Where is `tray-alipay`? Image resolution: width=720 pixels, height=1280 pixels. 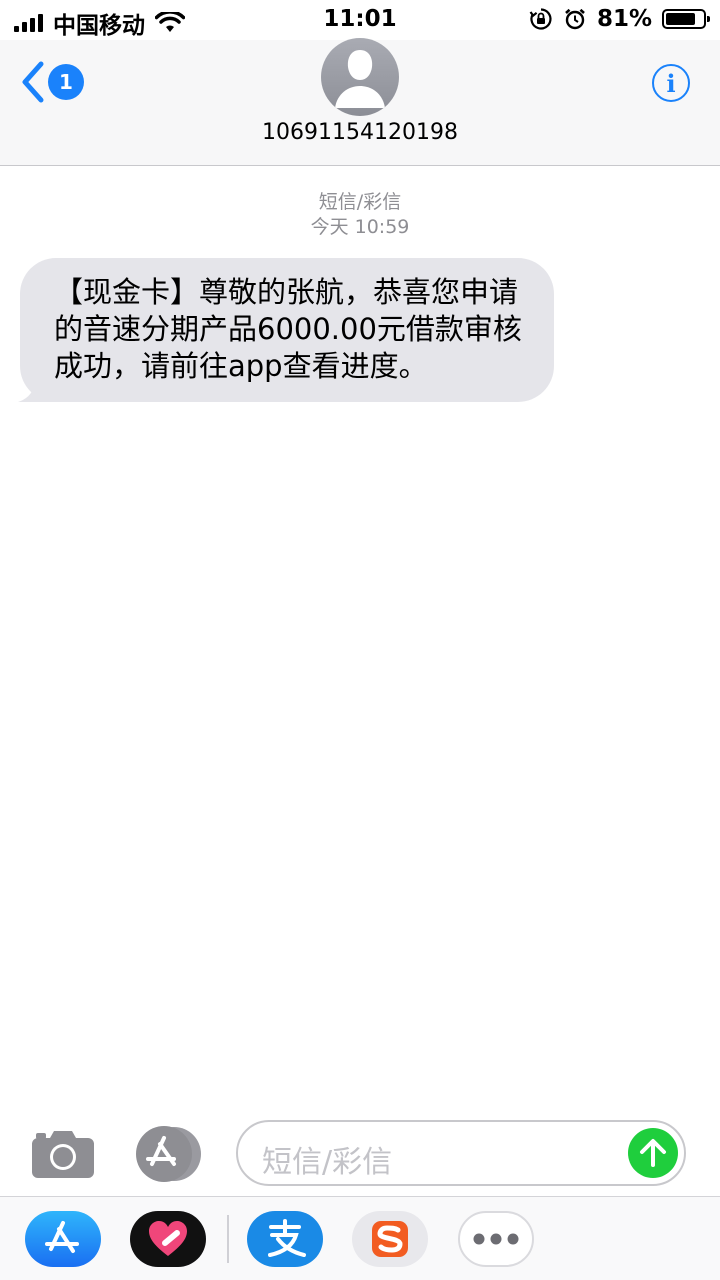 tray-alipay is located at coordinates (285, 1239).